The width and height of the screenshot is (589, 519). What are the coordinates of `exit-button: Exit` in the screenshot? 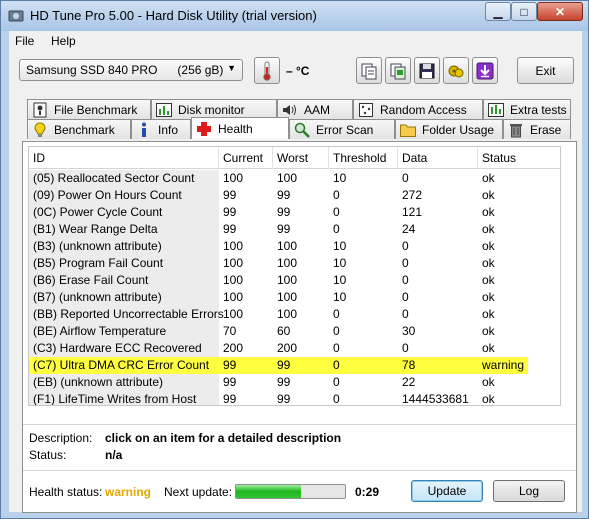 It's located at (545, 70).